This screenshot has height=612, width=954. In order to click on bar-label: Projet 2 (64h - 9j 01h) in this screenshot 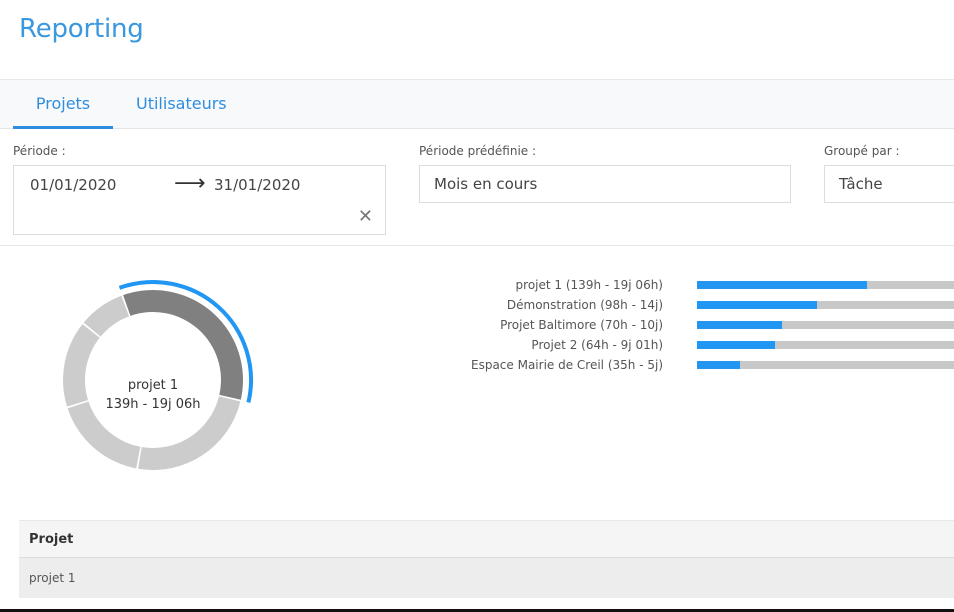, I will do `click(597, 345)`.